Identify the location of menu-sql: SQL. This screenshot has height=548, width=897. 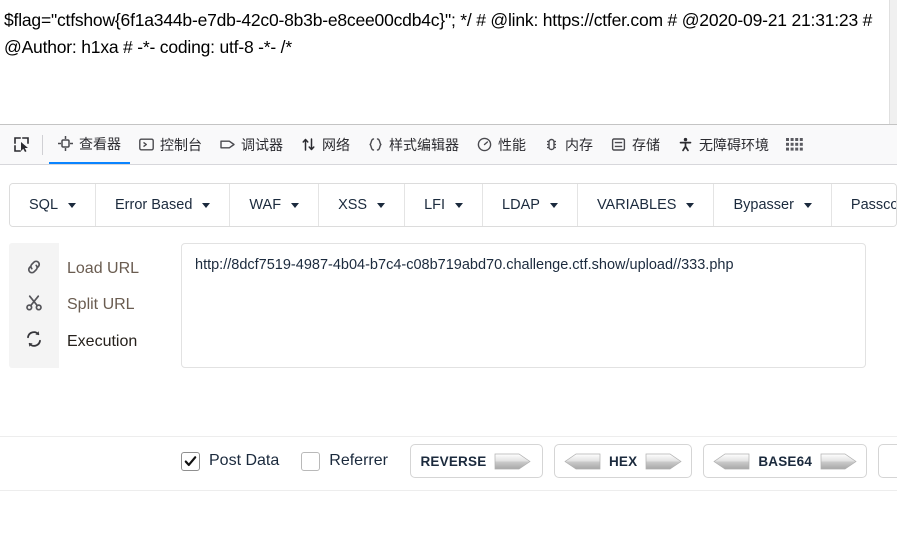
(53, 205).